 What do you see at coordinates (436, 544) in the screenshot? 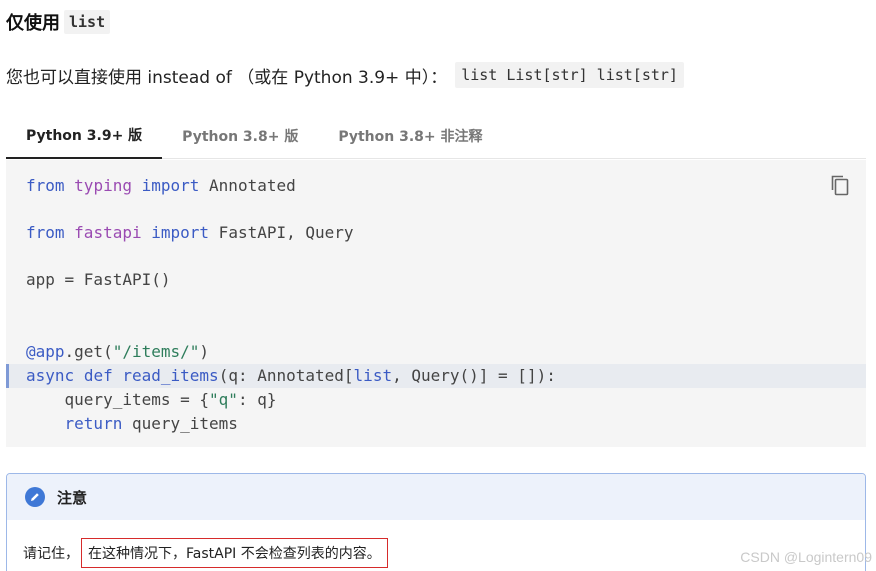
I see `note-body: 请记住， 在这种情况下，FastAPI 不会检查列表的内容。` at bounding box center [436, 544].